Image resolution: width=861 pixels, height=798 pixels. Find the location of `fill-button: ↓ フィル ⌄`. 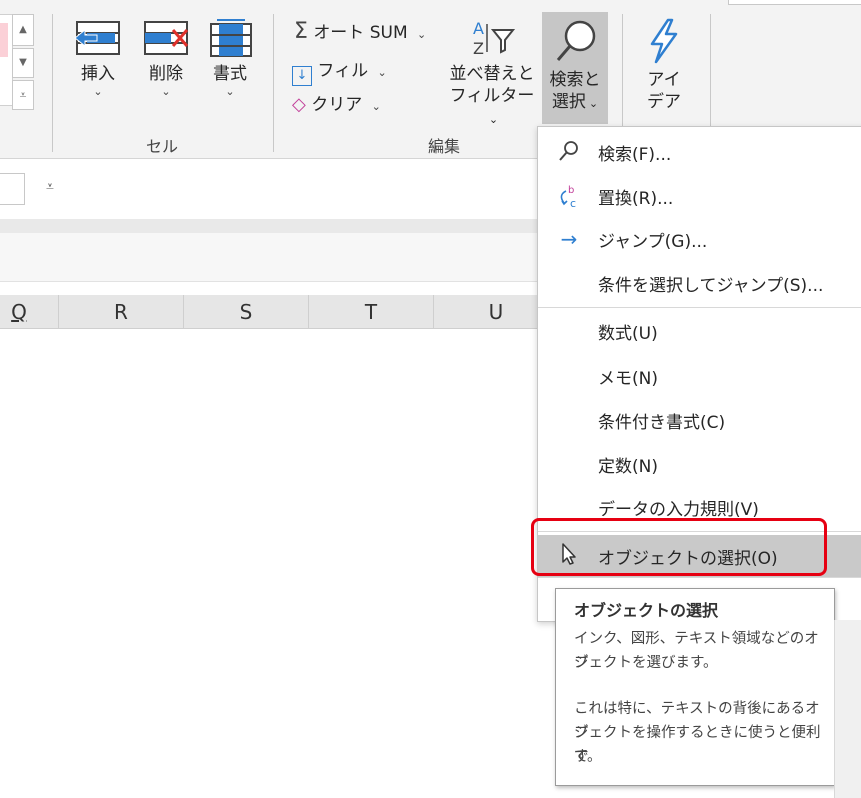

fill-button: ↓ フィル ⌄ is located at coordinates (339, 71).